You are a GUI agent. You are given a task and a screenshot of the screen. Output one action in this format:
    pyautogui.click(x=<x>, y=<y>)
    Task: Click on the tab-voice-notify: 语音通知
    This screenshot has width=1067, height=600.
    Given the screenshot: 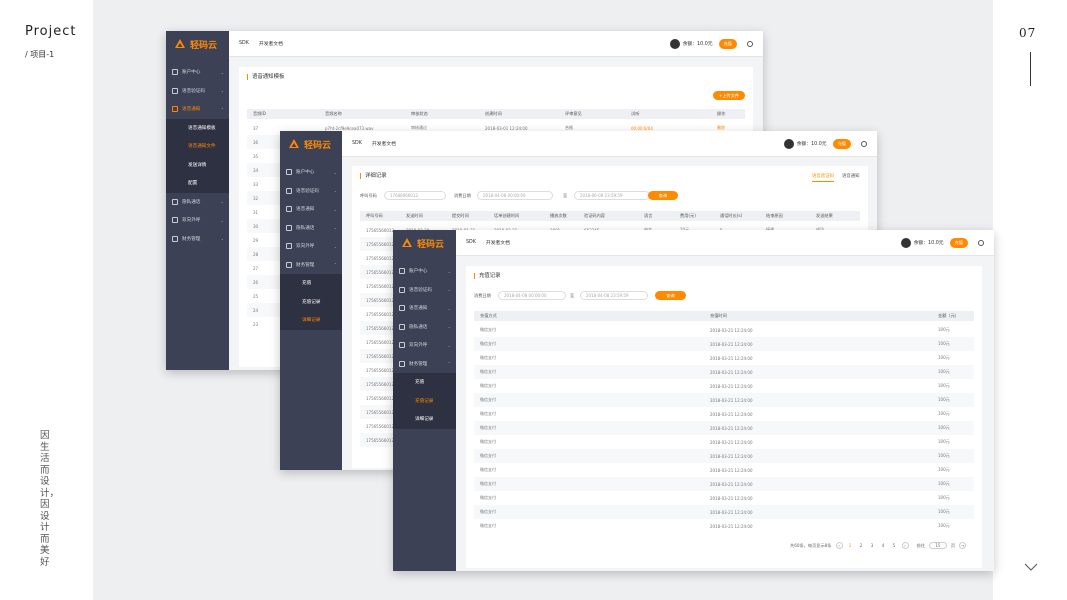 What is the action you would take?
    pyautogui.click(x=851, y=176)
    